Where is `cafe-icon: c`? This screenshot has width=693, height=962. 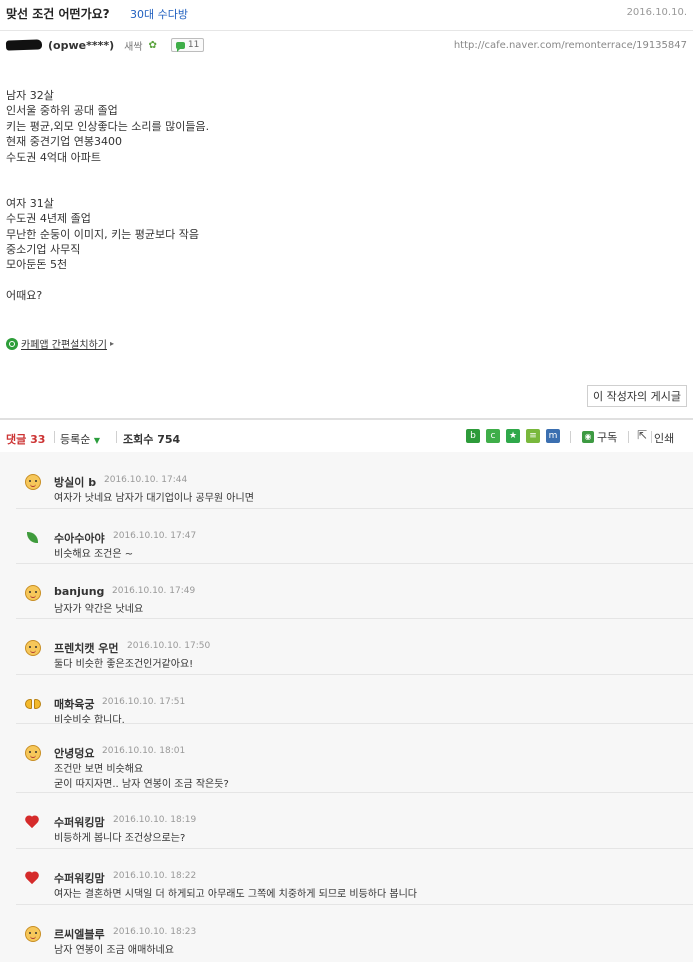 cafe-icon: c is located at coordinates (493, 436).